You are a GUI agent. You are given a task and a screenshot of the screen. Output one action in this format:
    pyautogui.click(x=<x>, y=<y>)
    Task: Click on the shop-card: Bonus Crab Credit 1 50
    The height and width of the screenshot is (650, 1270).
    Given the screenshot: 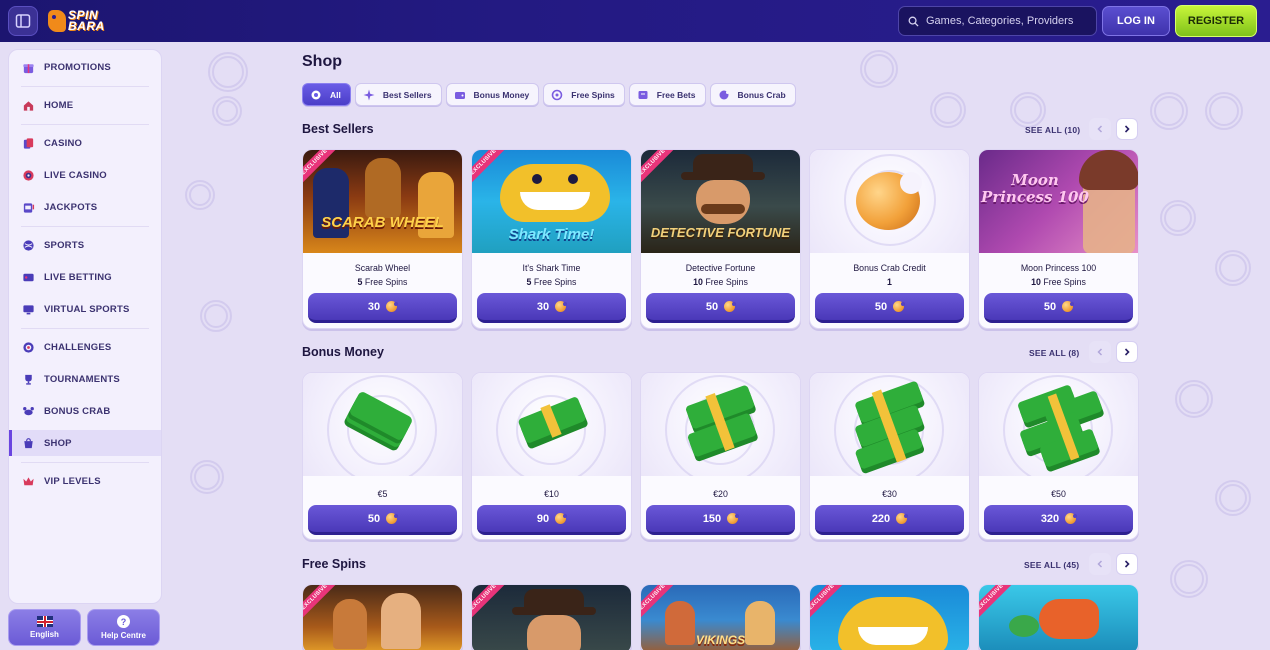 What is the action you would take?
    pyautogui.click(x=889, y=239)
    